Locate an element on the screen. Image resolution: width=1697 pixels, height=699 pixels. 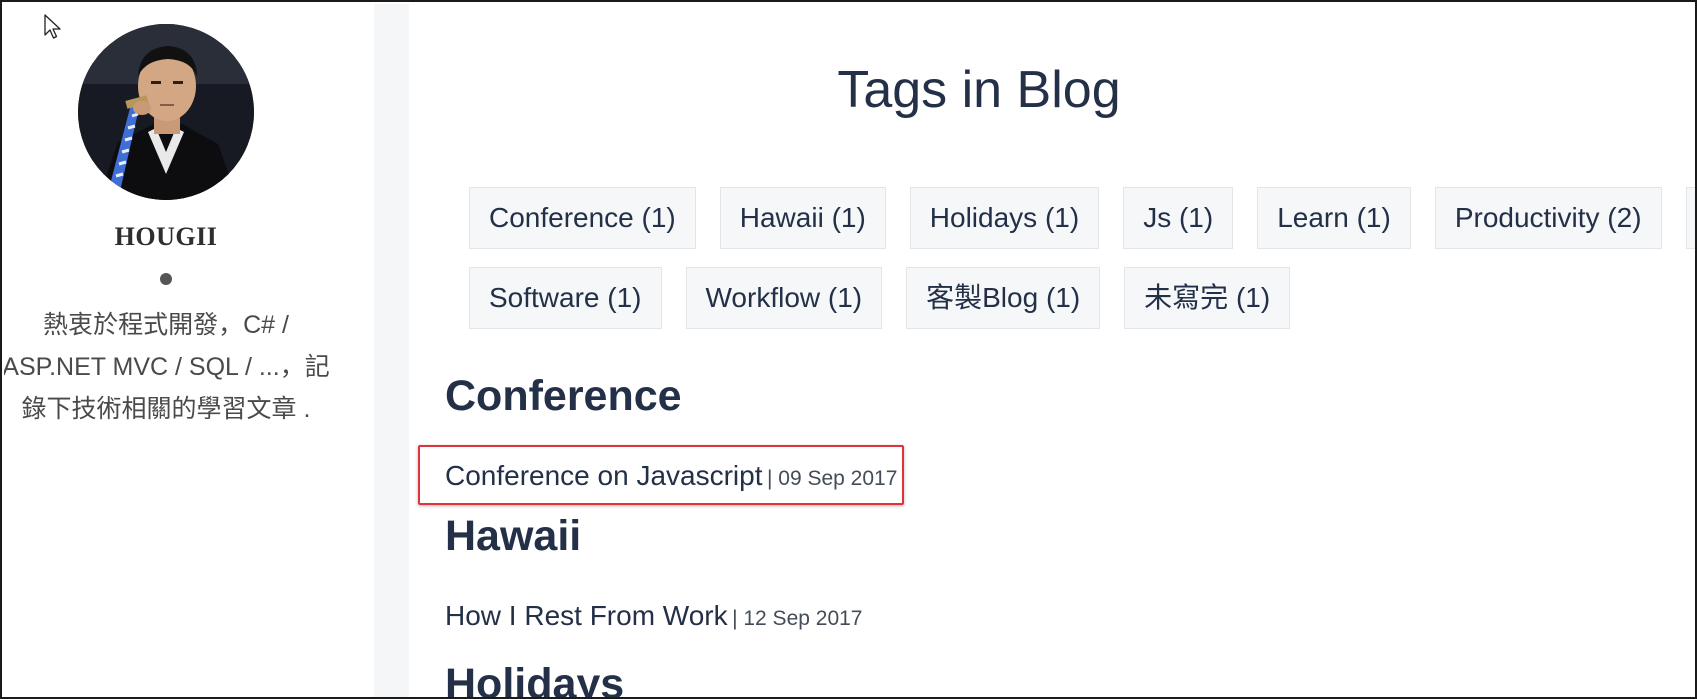
tag-unfinished: 未寫完 (1) is located at coordinates (1207, 298).